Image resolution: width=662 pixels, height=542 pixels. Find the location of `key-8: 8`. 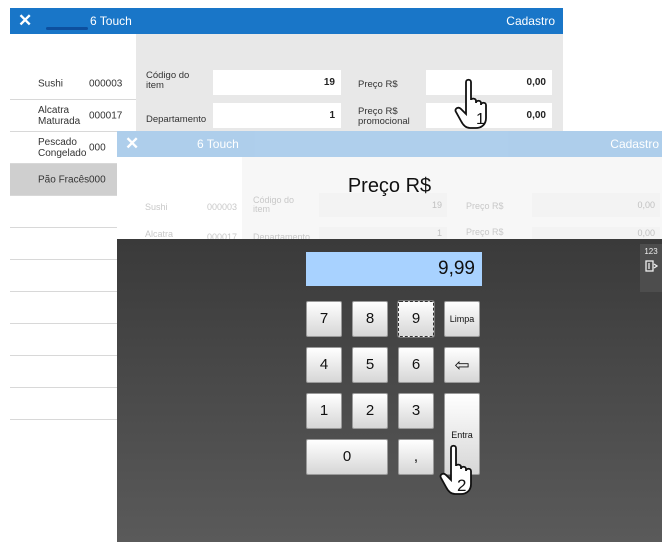

key-8: 8 is located at coordinates (370, 319).